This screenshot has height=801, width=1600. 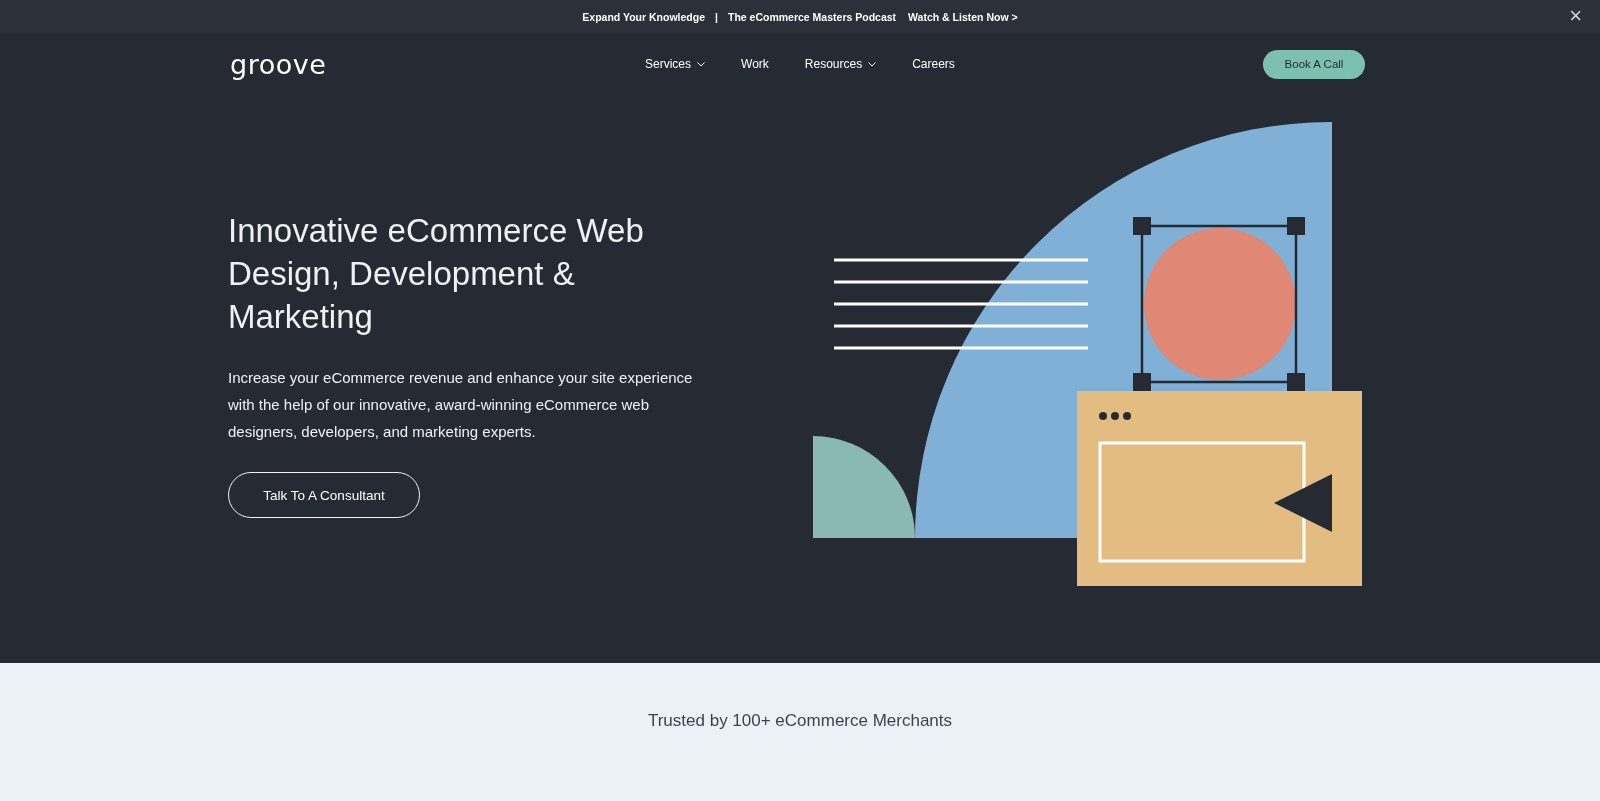 I want to click on announcement-link: Watch & Listen Now >, so click(x=963, y=17).